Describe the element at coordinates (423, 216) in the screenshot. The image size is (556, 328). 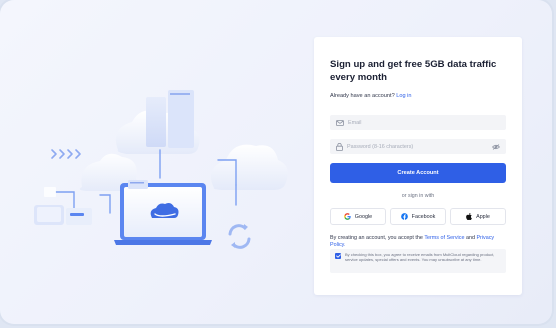
I see `facebook-label: Facebook` at that location.